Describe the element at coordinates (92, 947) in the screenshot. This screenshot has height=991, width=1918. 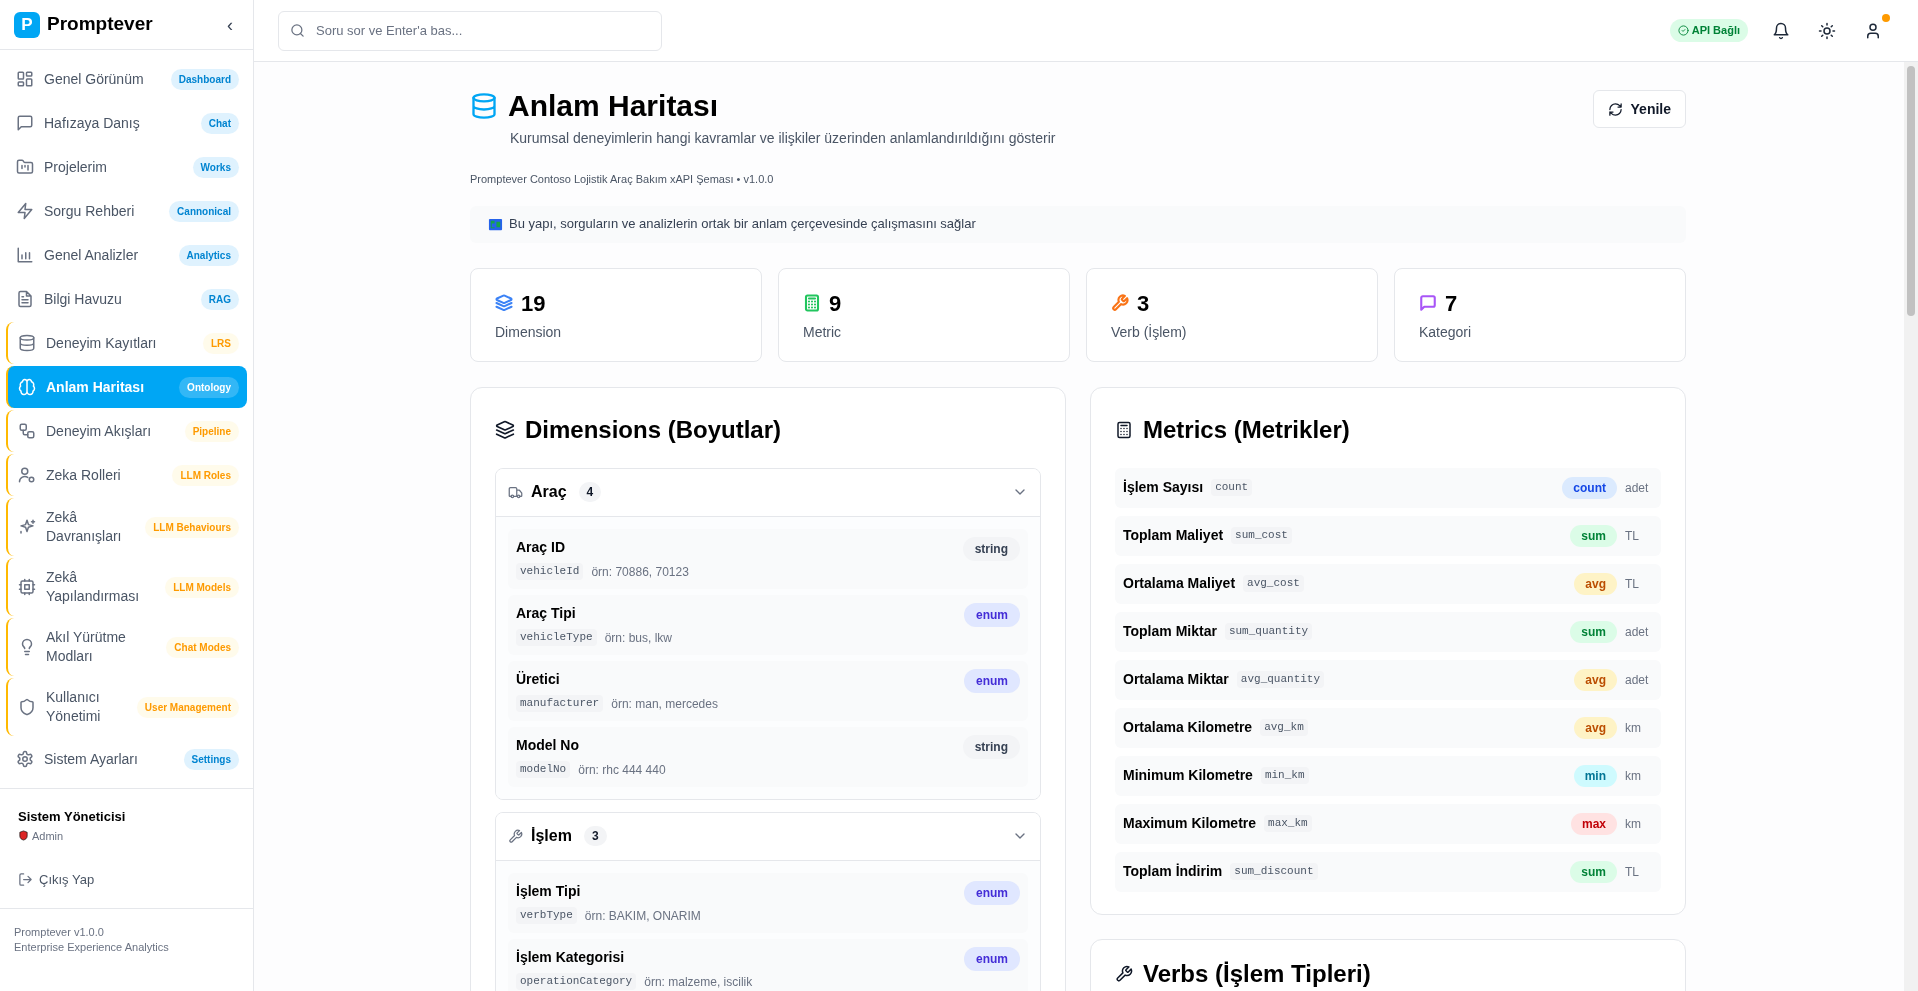
I see `version-info: Enterprise Experience Analytics` at that location.